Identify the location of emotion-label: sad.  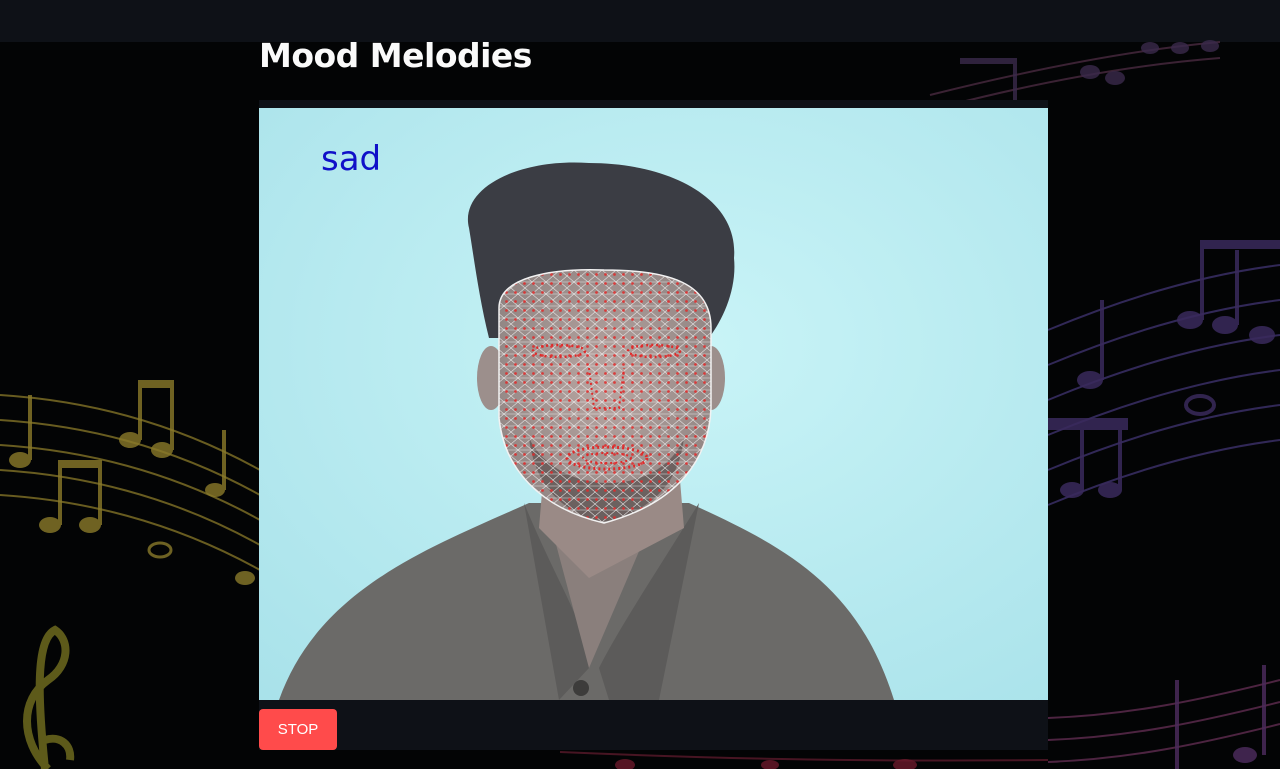
(351, 159).